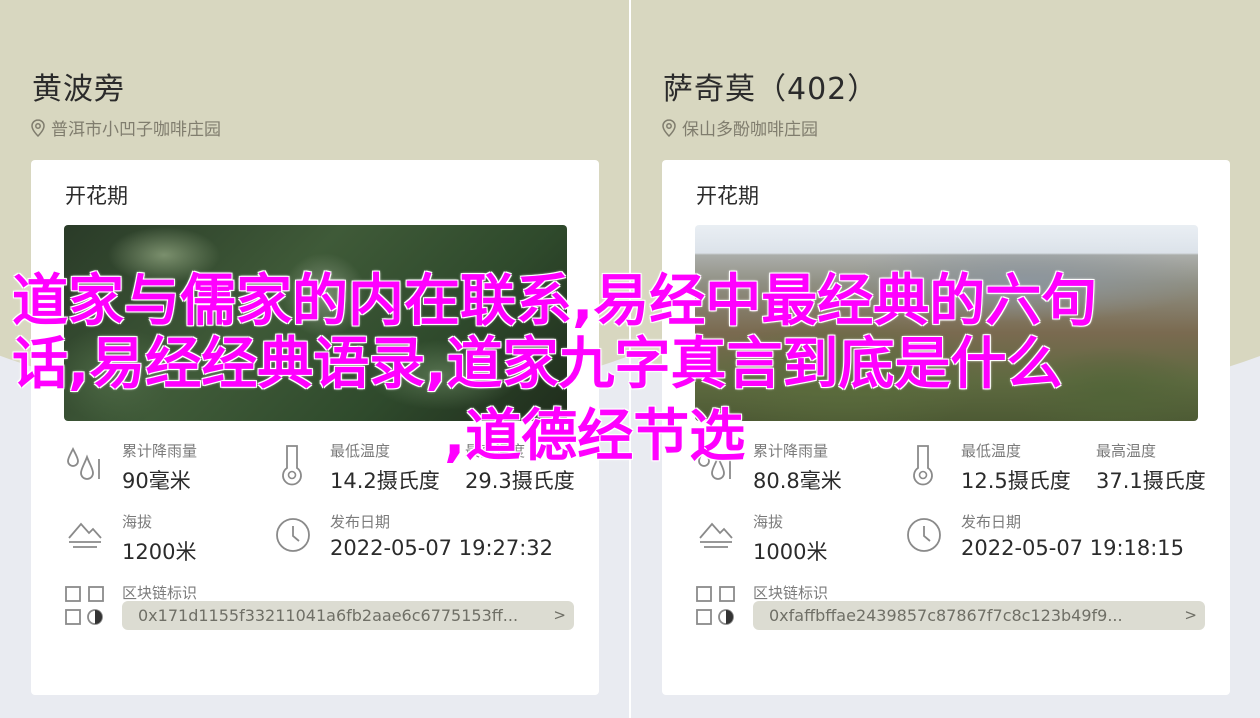 This screenshot has height=718, width=1260. What do you see at coordinates (771, 89) in the screenshot?
I see `product-title: 萨奇莫（402）` at bounding box center [771, 89].